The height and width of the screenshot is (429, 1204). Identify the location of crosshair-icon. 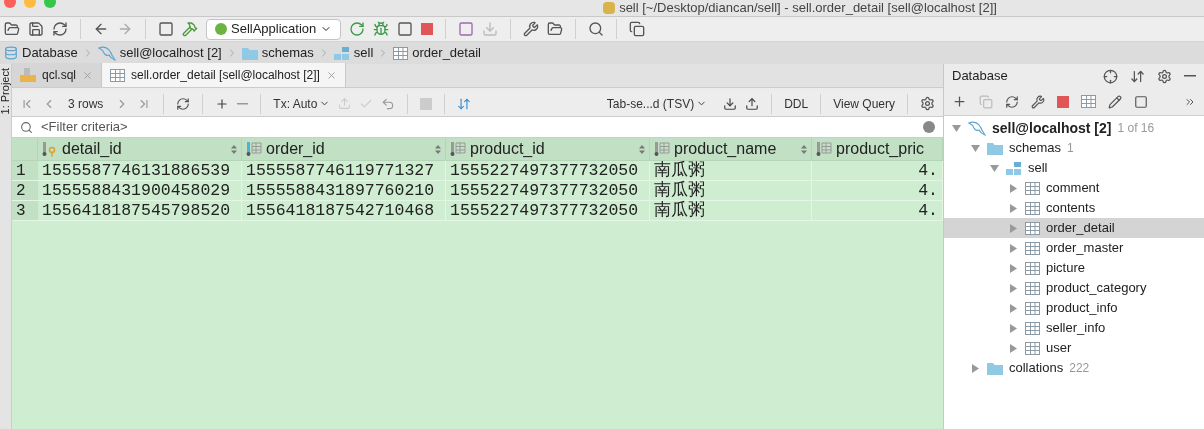
(1110, 76).